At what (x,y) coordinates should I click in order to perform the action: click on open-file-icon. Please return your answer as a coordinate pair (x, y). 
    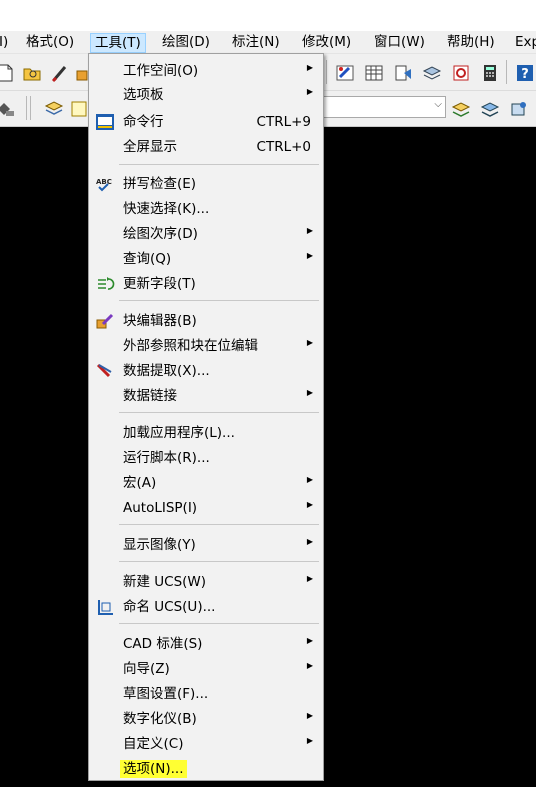
    Looking at the image, I should click on (32, 73).